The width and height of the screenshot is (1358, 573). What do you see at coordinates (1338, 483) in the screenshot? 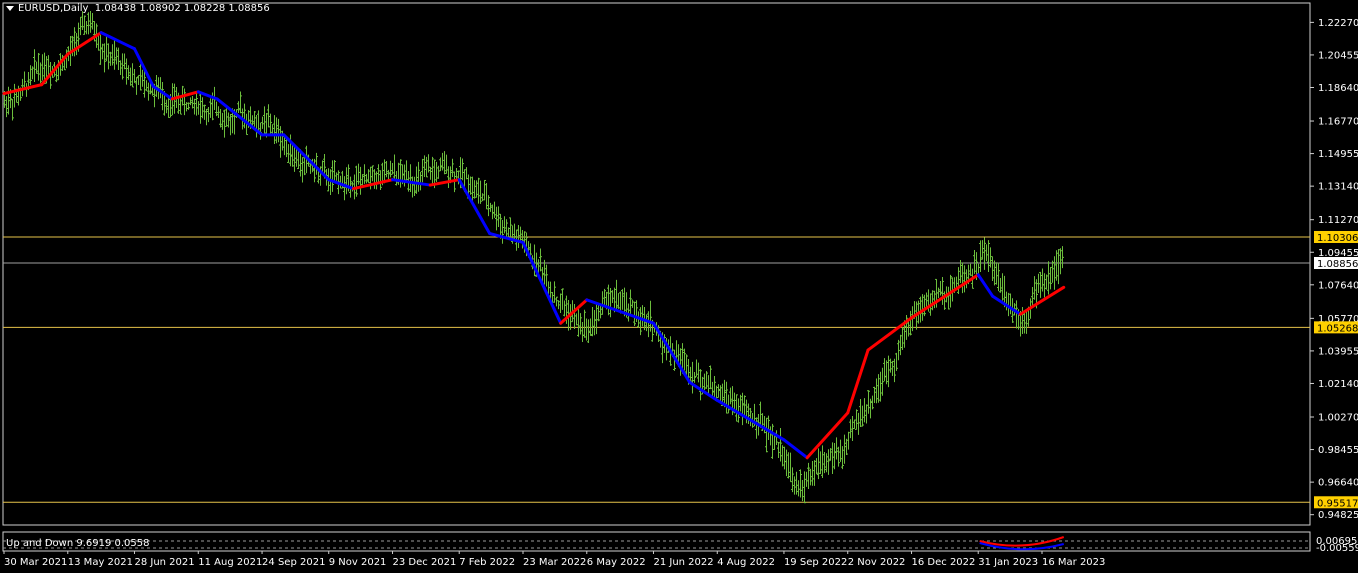
I see `y-tick-label: 0.96640` at bounding box center [1338, 483].